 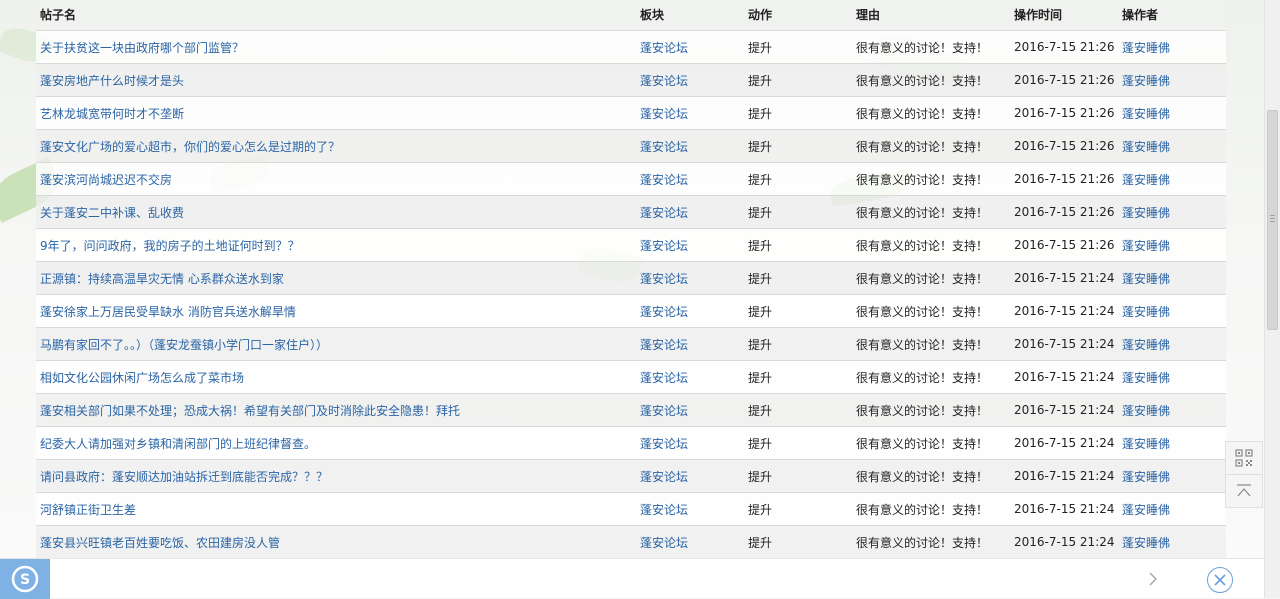 What do you see at coordinates (142, 377) in the screenshot?
I see `post-title-link: 相如文化公园休闲广场怎么成了菜市场` at bounding box center [142, 377].